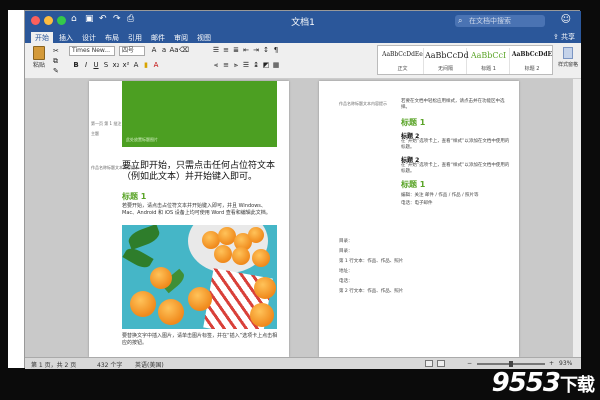 The width and height of the screenshot is (600, 400). I want to click on text-effects-icon: A, so click(136, 65).